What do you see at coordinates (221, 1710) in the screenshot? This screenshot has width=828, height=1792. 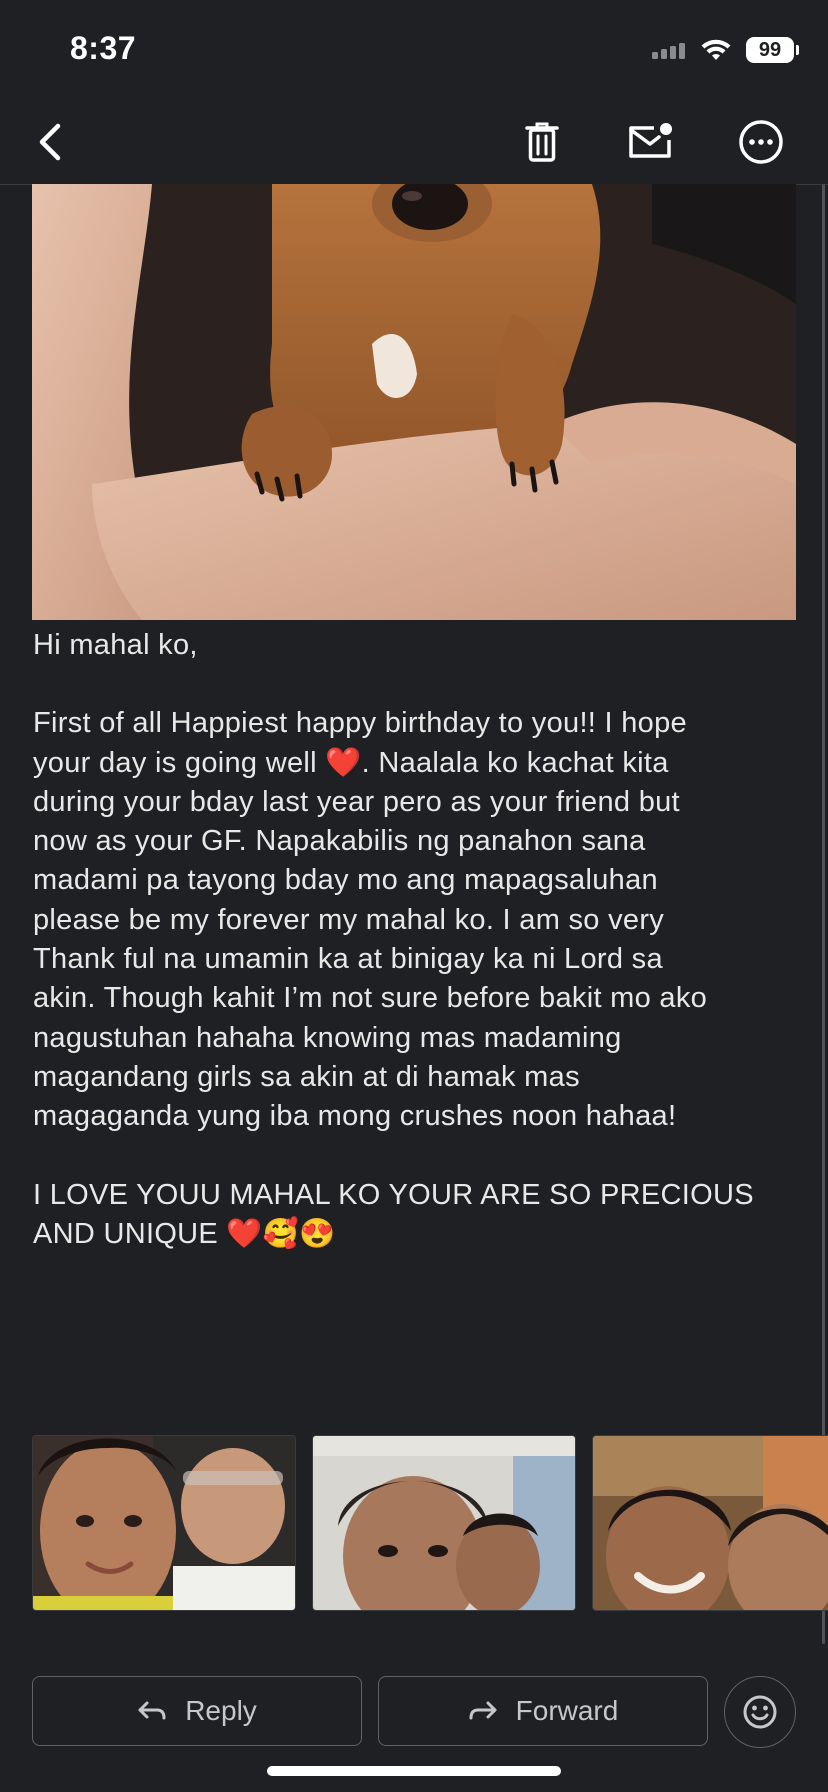 I see `reply-label: Reply` at bounding box center [221, 1710].